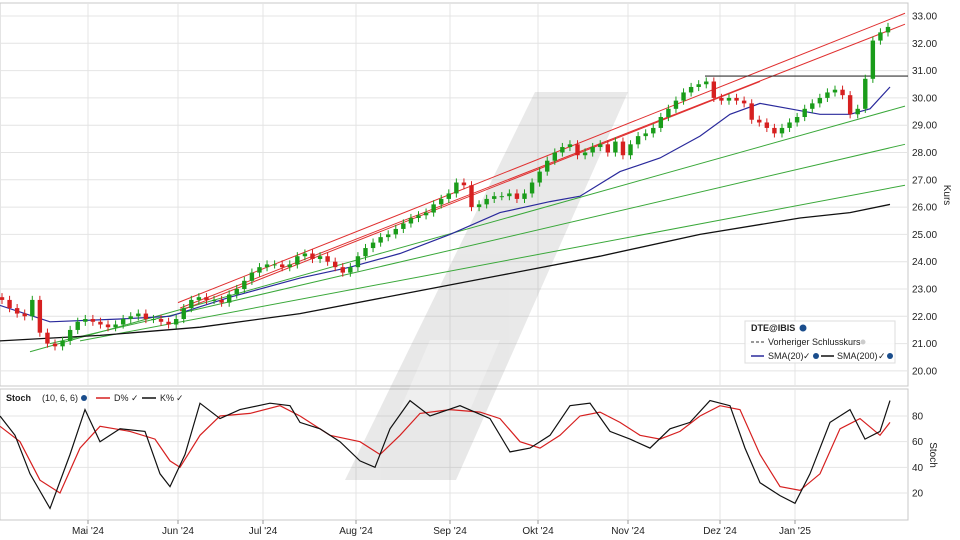 Image resolution: width=960 pixels, height=540 pixels. What do you see at coordinates (918, 442) in the screenshot?
I see `stoch-tick-label: 60` at bounding box center [918, 442].